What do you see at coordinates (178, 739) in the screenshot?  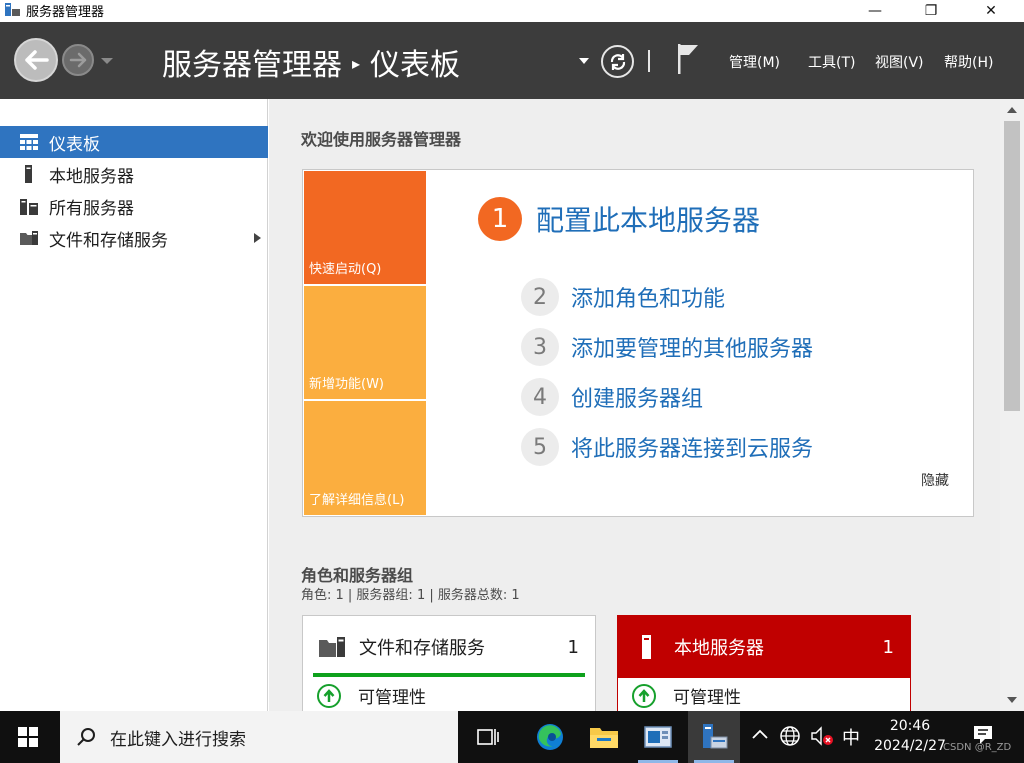 I see `search-placeholder: 在此键入进行搜索` at bounding box center [178, 739].